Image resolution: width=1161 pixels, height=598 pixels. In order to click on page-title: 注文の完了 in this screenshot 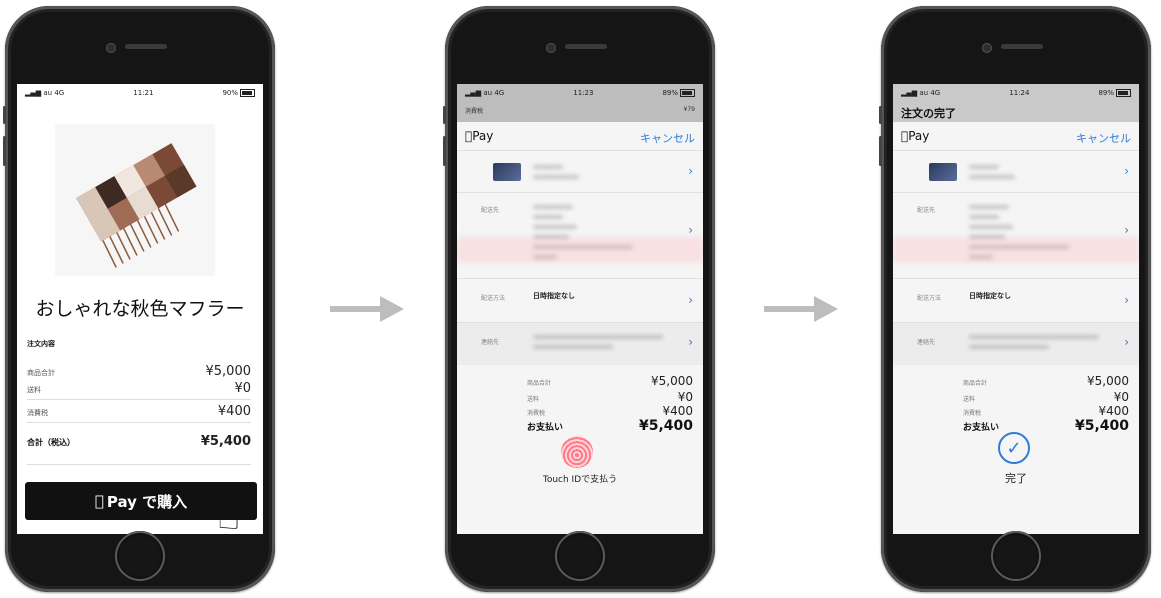, I will do `click(928, 113)`.